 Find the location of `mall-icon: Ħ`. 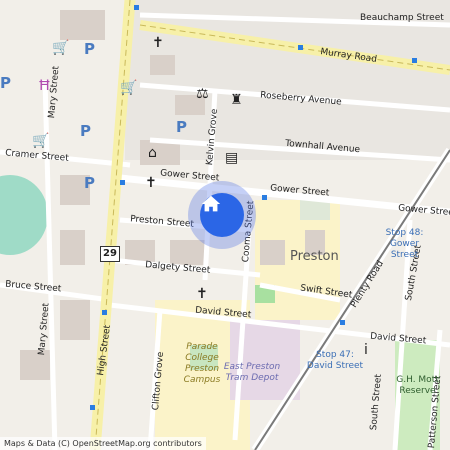

mall-icon: Ħ is located at coordinates (44, 86).